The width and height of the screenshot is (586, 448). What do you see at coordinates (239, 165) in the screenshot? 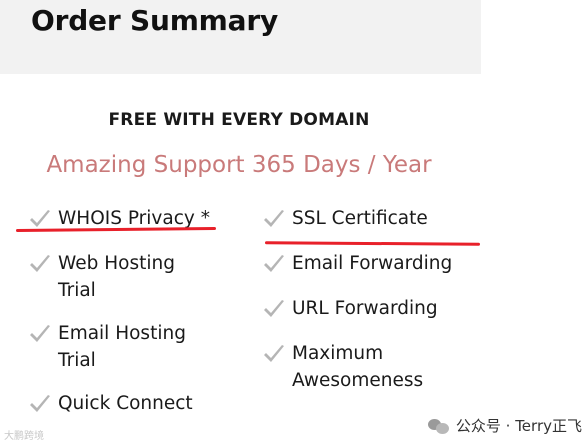
I see `support-tagline: Amazing Support 365 Days / Year` at bounding box center [239, 165].